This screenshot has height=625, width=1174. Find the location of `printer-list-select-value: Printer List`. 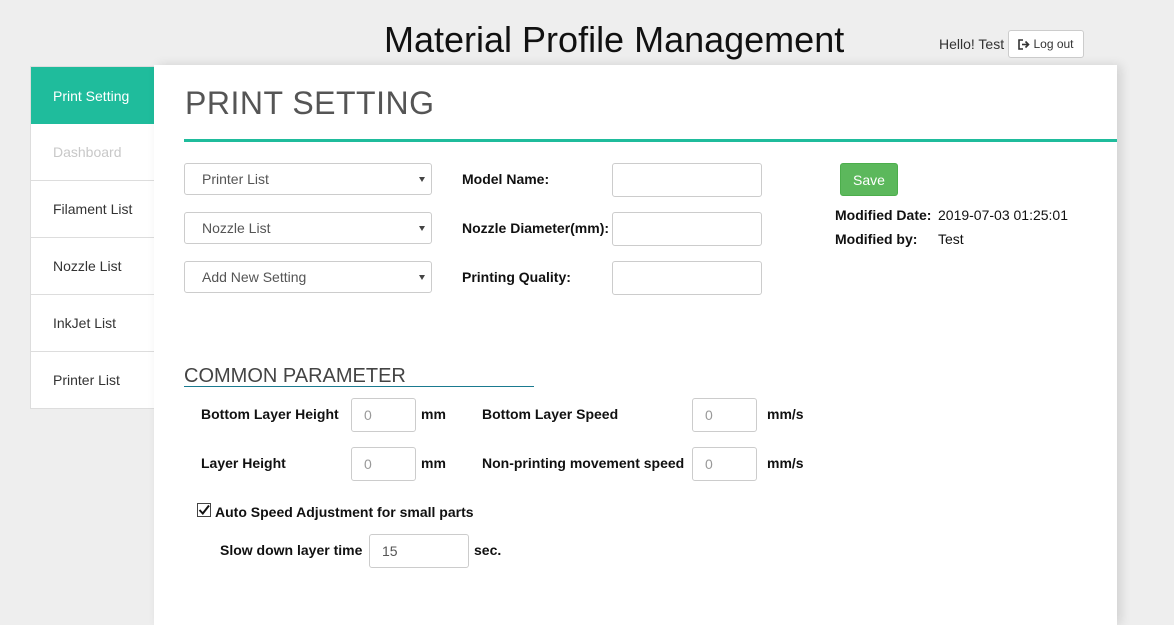

printer-list-select-value: Printer List is located at coordinates (235, 179).